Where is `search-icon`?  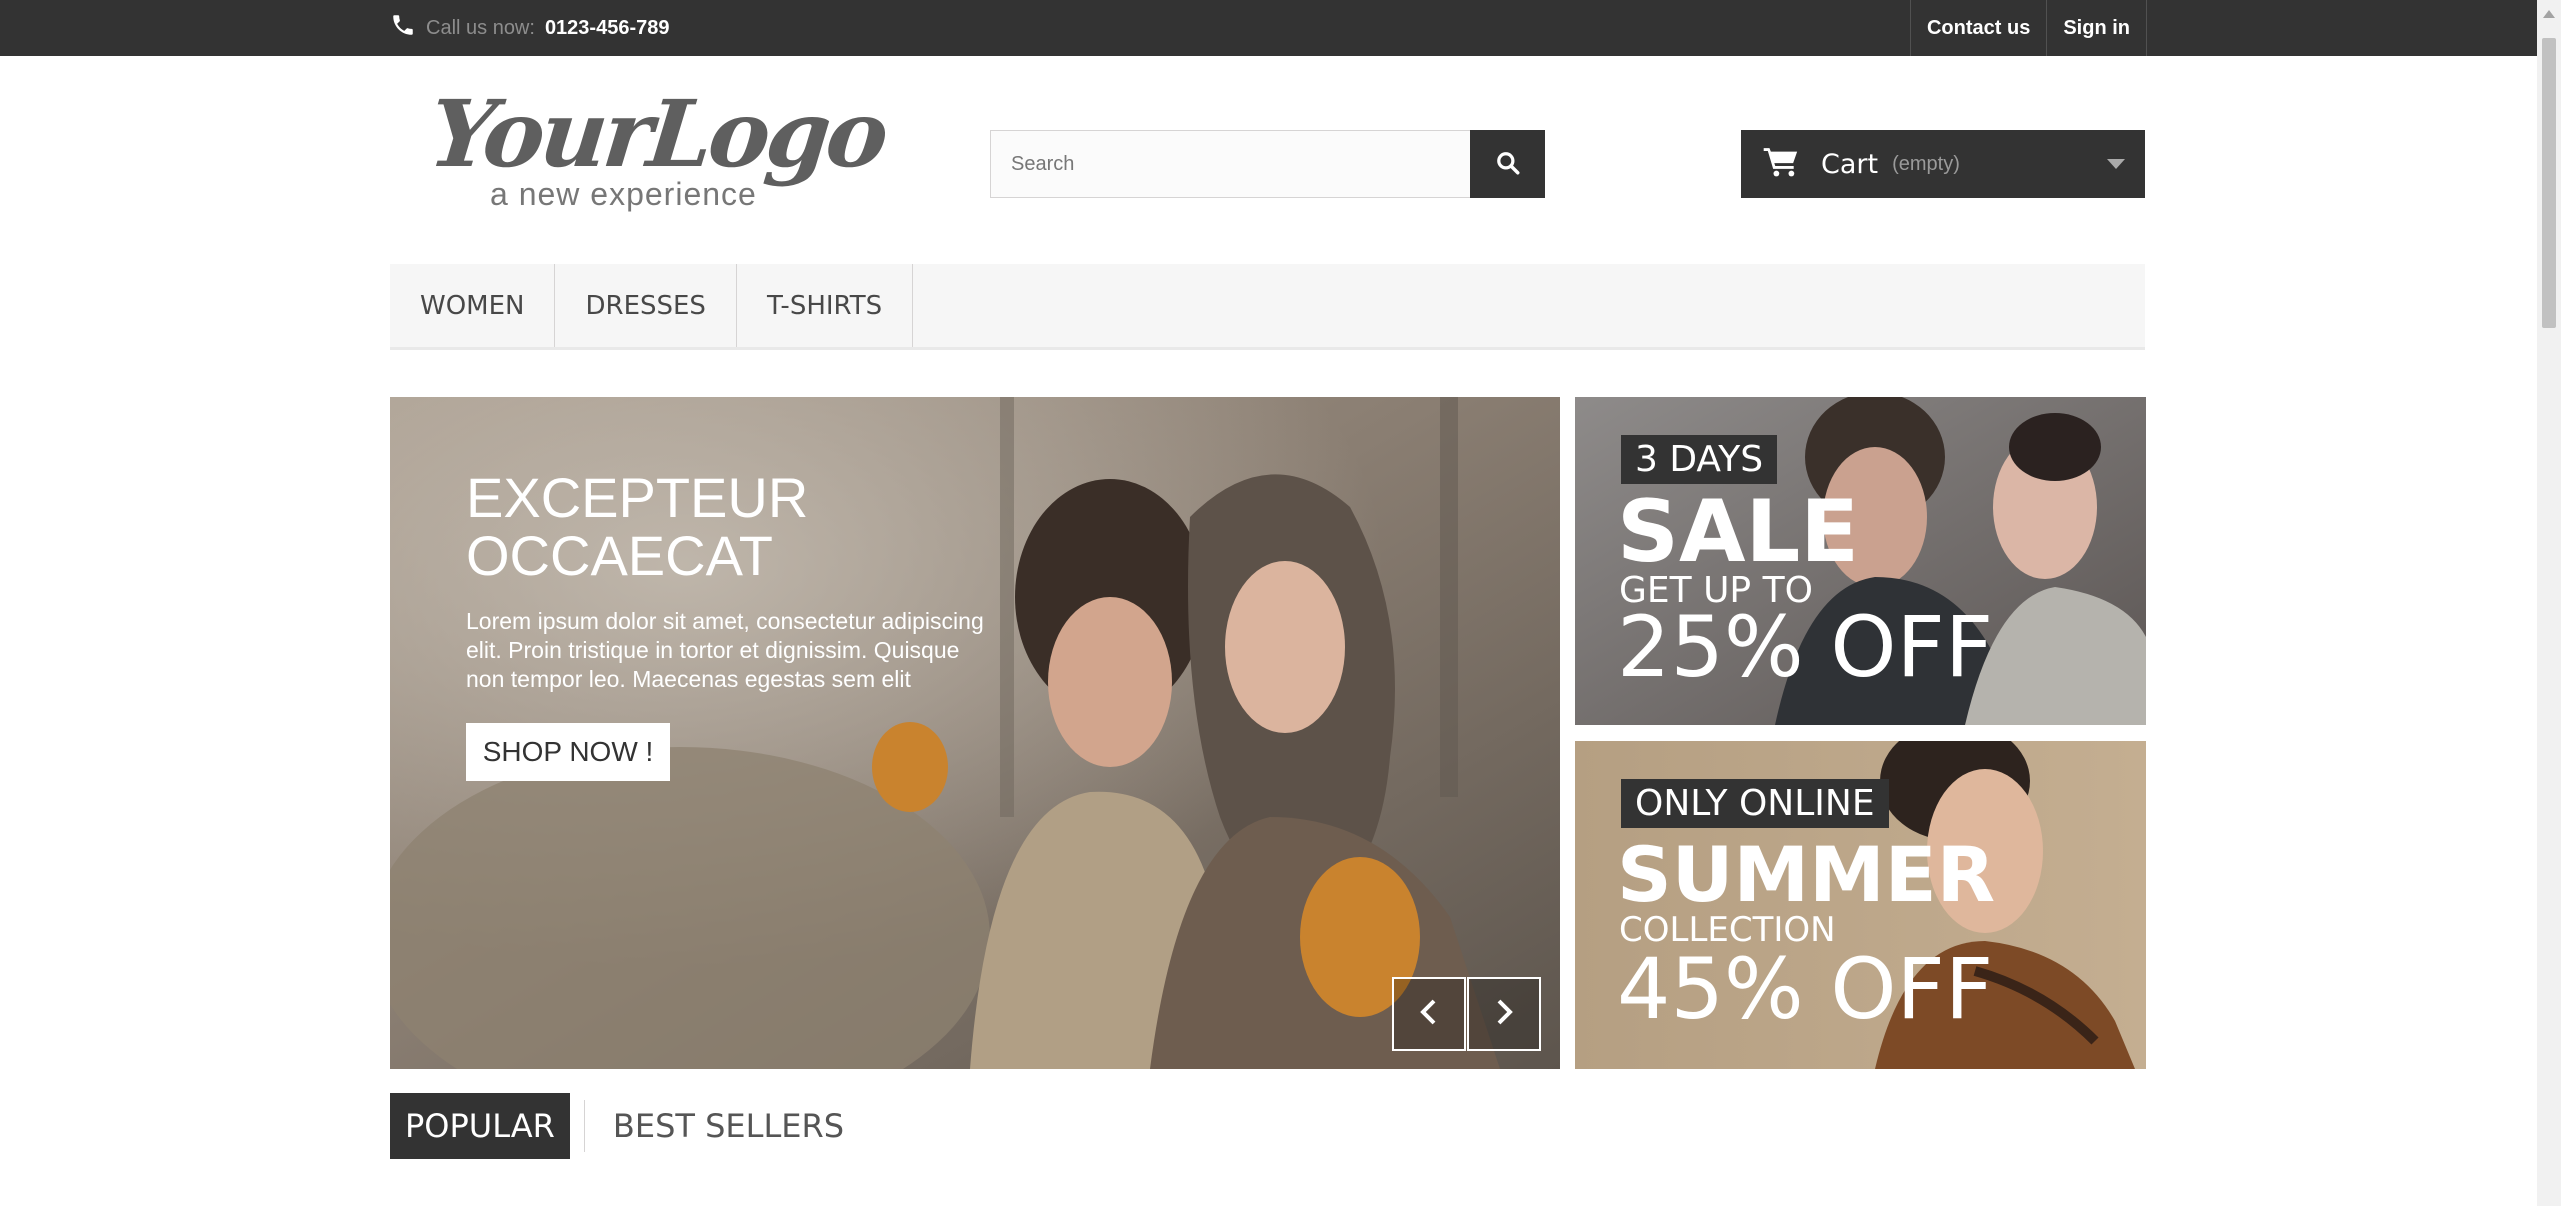
search-icon is located at coordinates (1508, 164).